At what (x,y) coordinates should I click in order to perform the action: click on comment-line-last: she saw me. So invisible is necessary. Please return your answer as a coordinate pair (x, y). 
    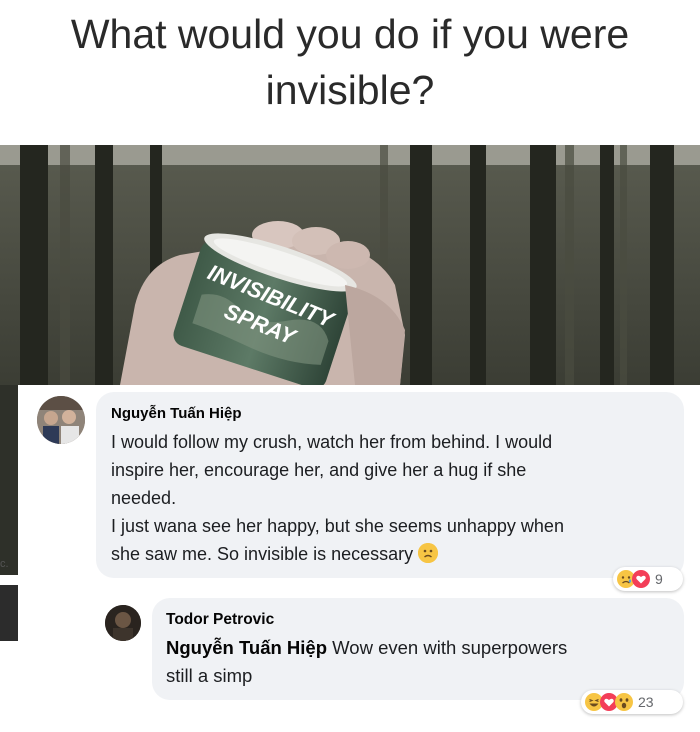
    Looking at the image, I should click on (389, 554).